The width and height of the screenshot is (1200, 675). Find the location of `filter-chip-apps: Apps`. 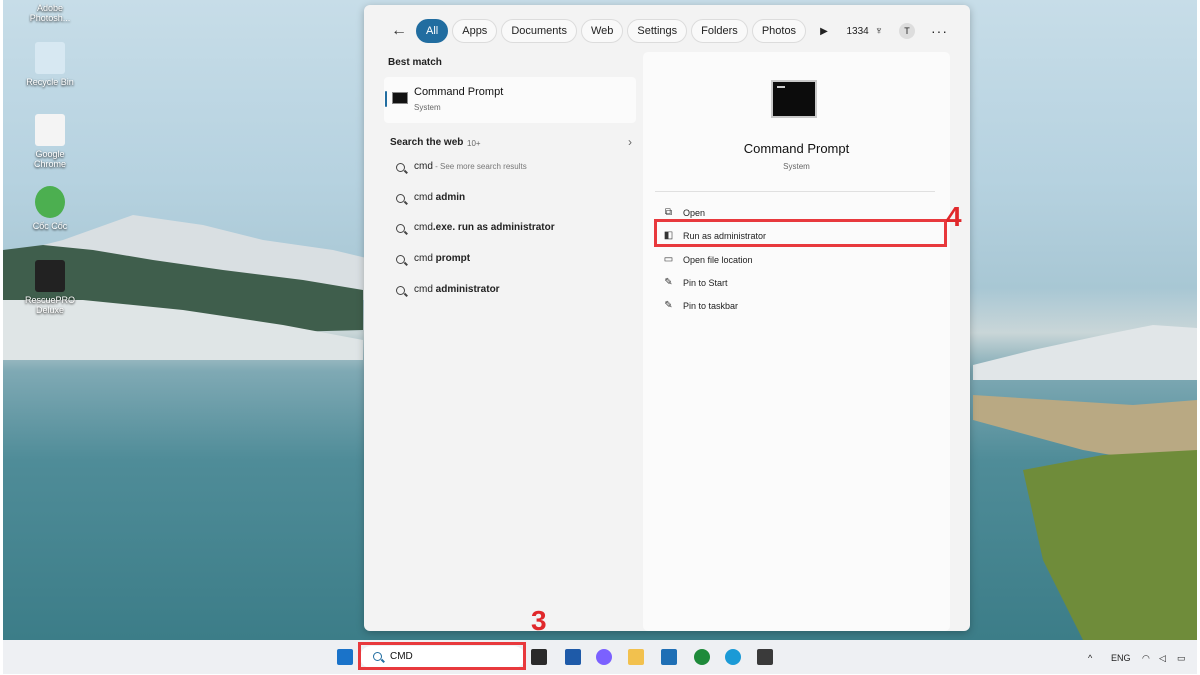

filter-chip-apps: Apps is located at coordinates (475, 31).